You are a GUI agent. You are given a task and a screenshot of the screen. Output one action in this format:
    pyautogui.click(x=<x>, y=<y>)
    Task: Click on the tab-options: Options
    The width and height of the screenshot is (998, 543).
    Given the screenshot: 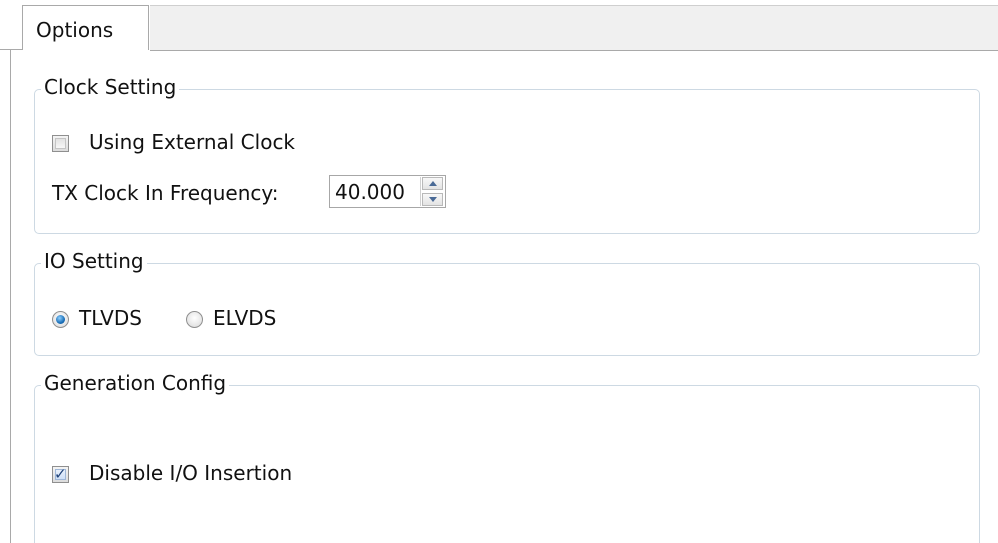 What is the action you would take?
    pyautogui.click(x=85, y=27)
    